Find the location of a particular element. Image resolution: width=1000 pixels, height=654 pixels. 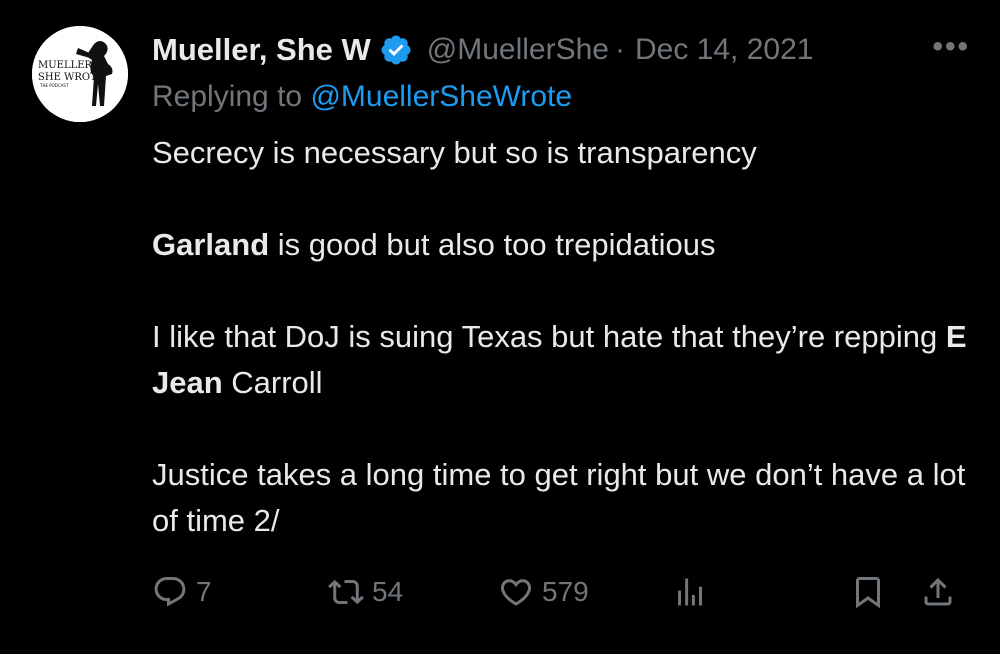

views-icon is located at coordinates (690, 592).